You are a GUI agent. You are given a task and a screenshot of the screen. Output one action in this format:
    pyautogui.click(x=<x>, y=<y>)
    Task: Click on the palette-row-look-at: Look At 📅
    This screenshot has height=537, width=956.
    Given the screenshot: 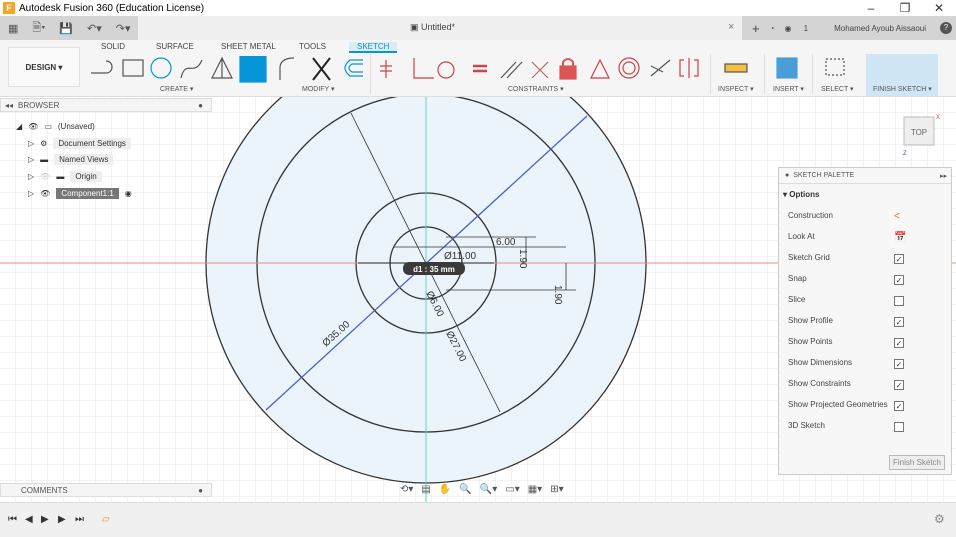 What is the action you would take?
    pyautogui.click(x=863, y=239)
    